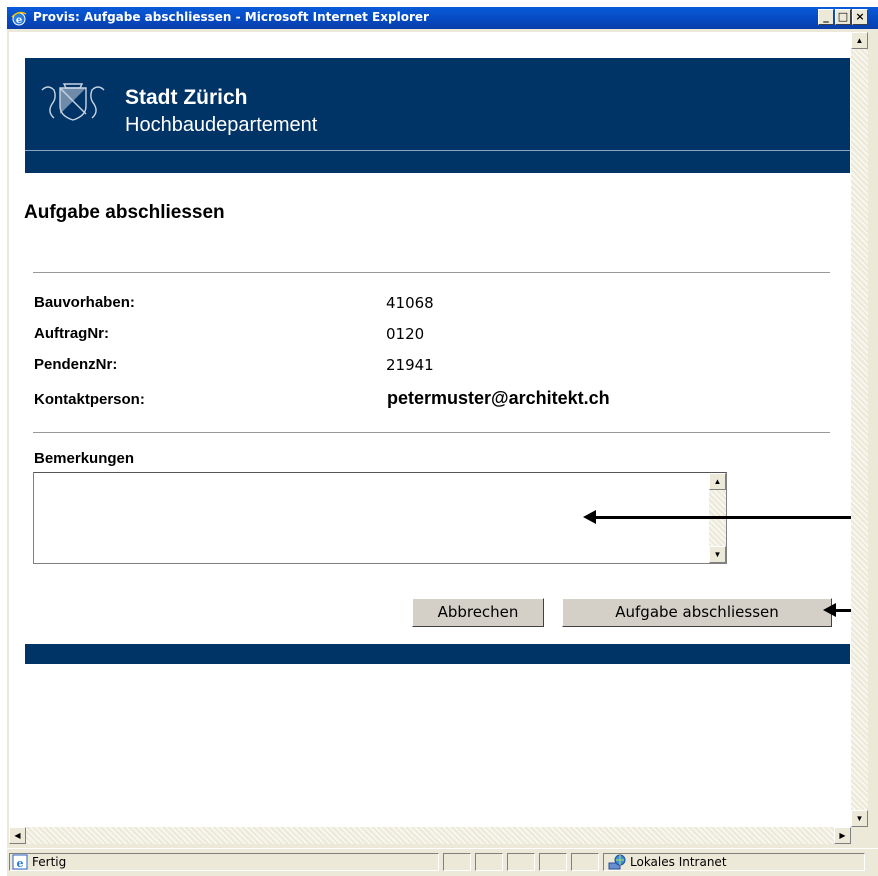 This screenshot has width=878, height=876. Describe the element at coordinates (410, 365) in the screenshot. I see `pendenznr-value: 21941` at that location.